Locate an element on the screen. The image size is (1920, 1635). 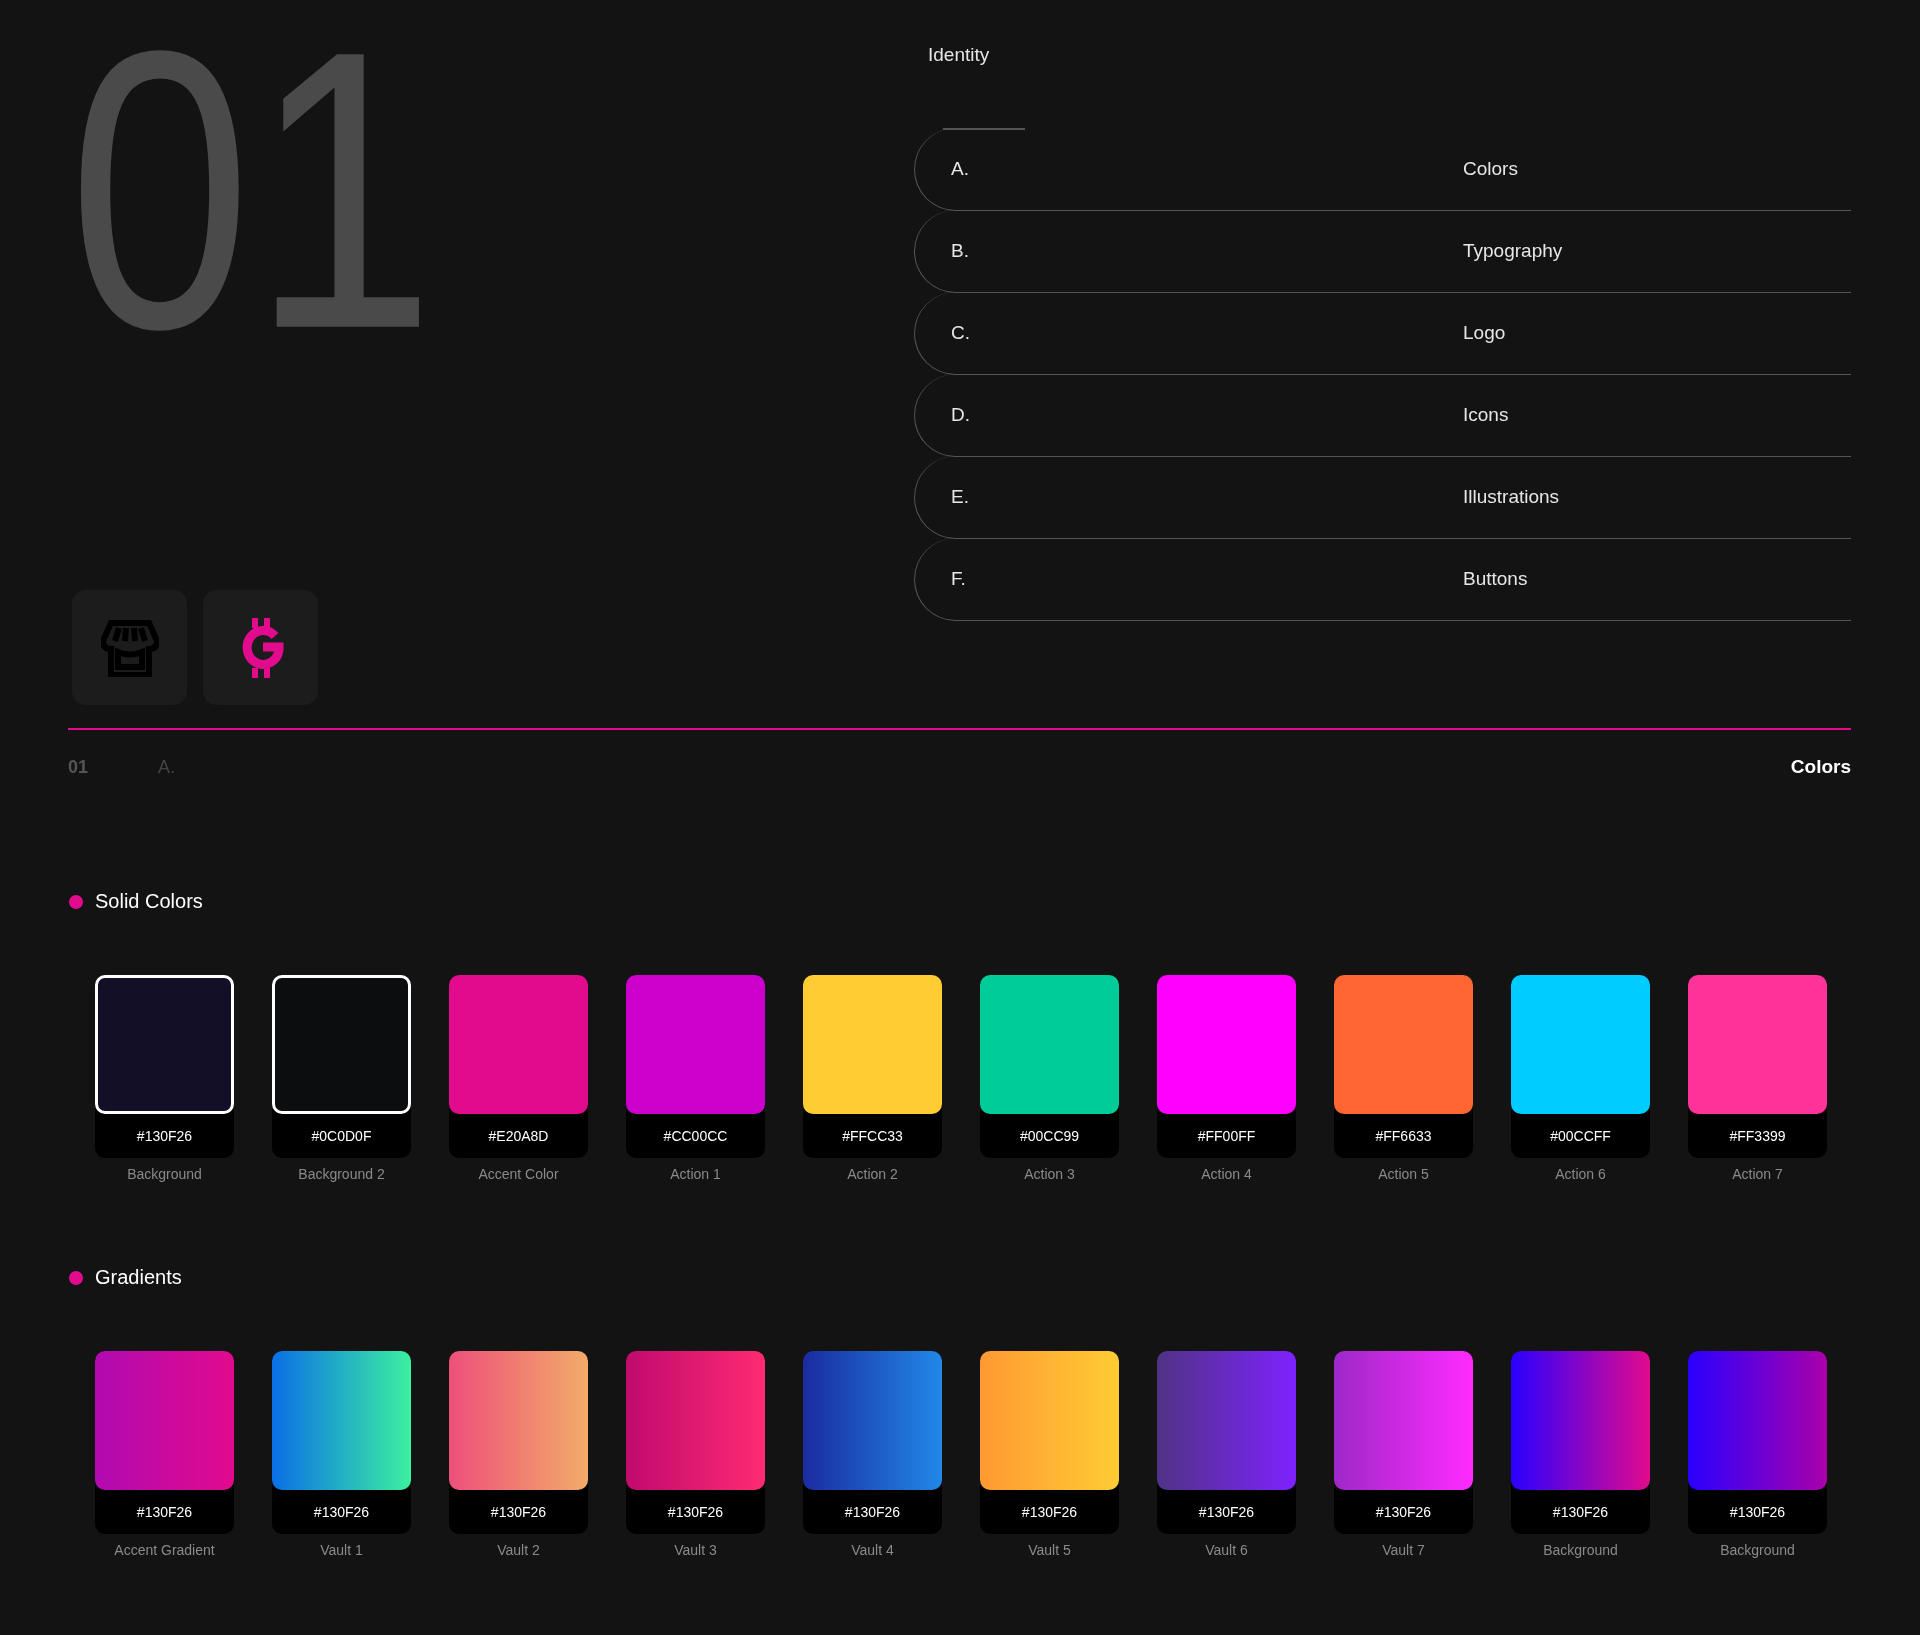
section-heading: Gradients is located at coordinates (138, 1277).